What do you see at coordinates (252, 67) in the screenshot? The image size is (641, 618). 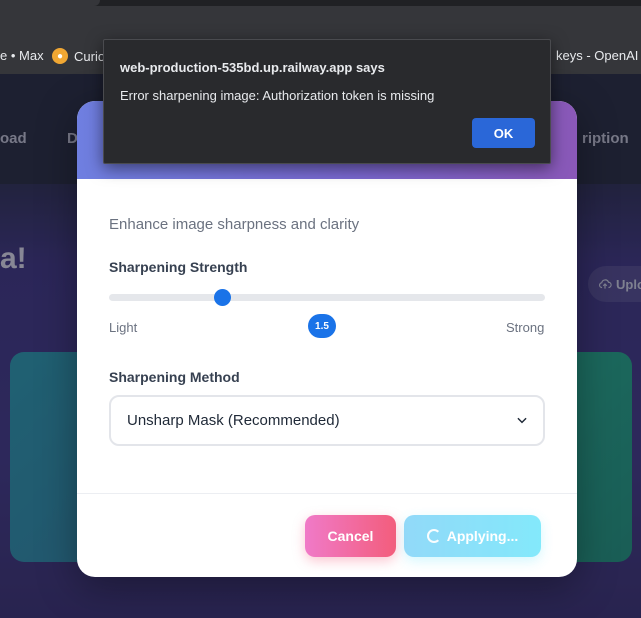 I see `alert-title: web-production-535bd.up.railway.app says` at bounding box center [252, 67].